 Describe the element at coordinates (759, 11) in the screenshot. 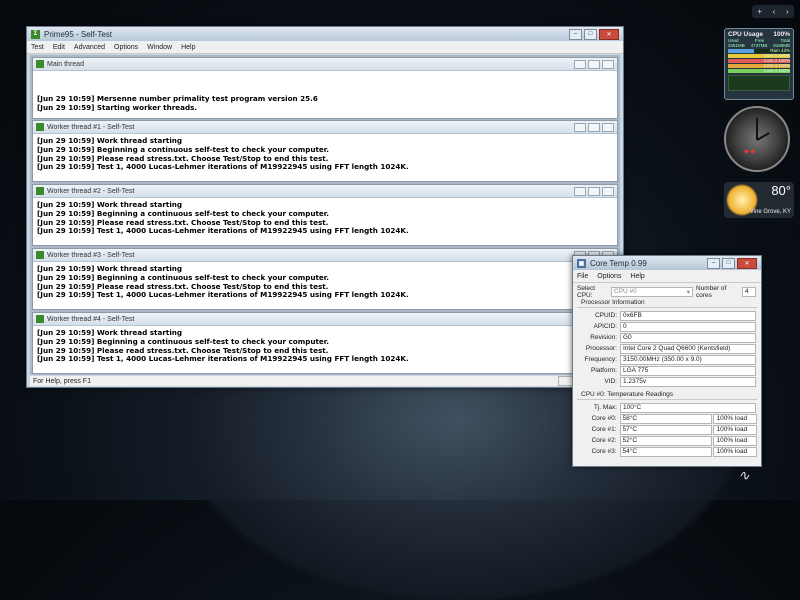

I see `add-gadget-button: +` at that location.